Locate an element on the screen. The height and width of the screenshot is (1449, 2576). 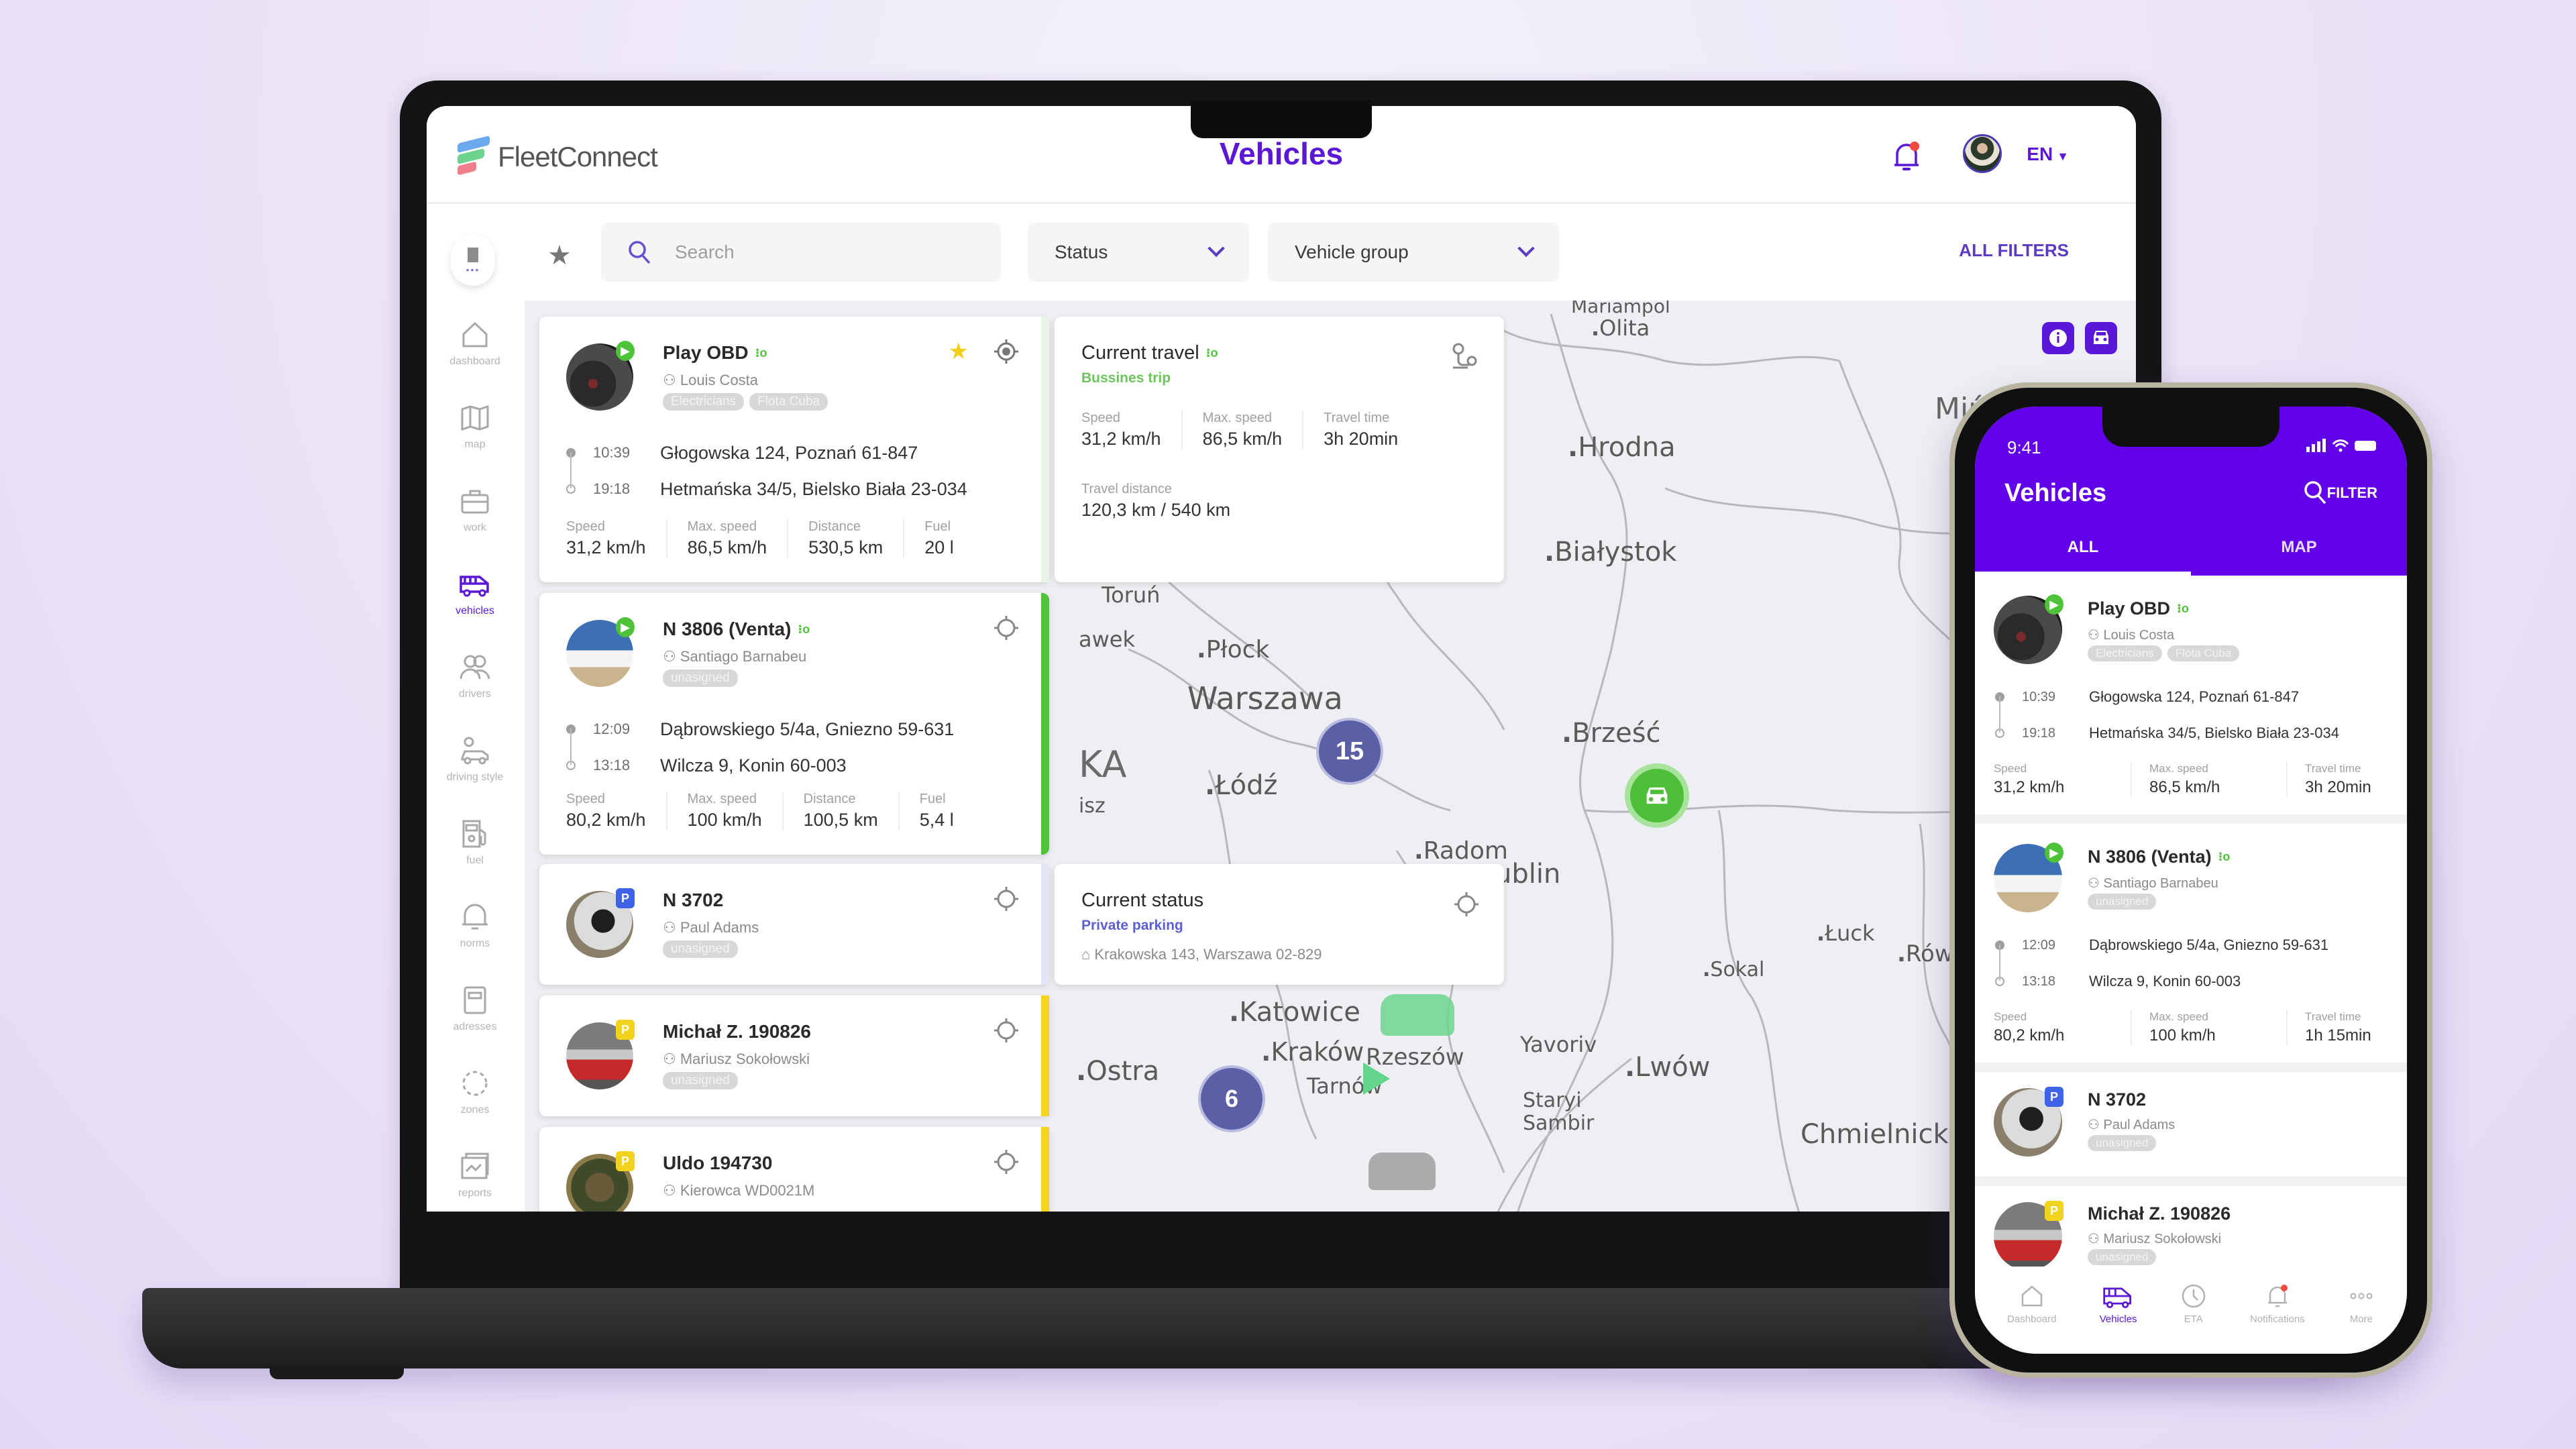
bottom-nav-label: Dashboard is located at coordinates (2032, 1319).